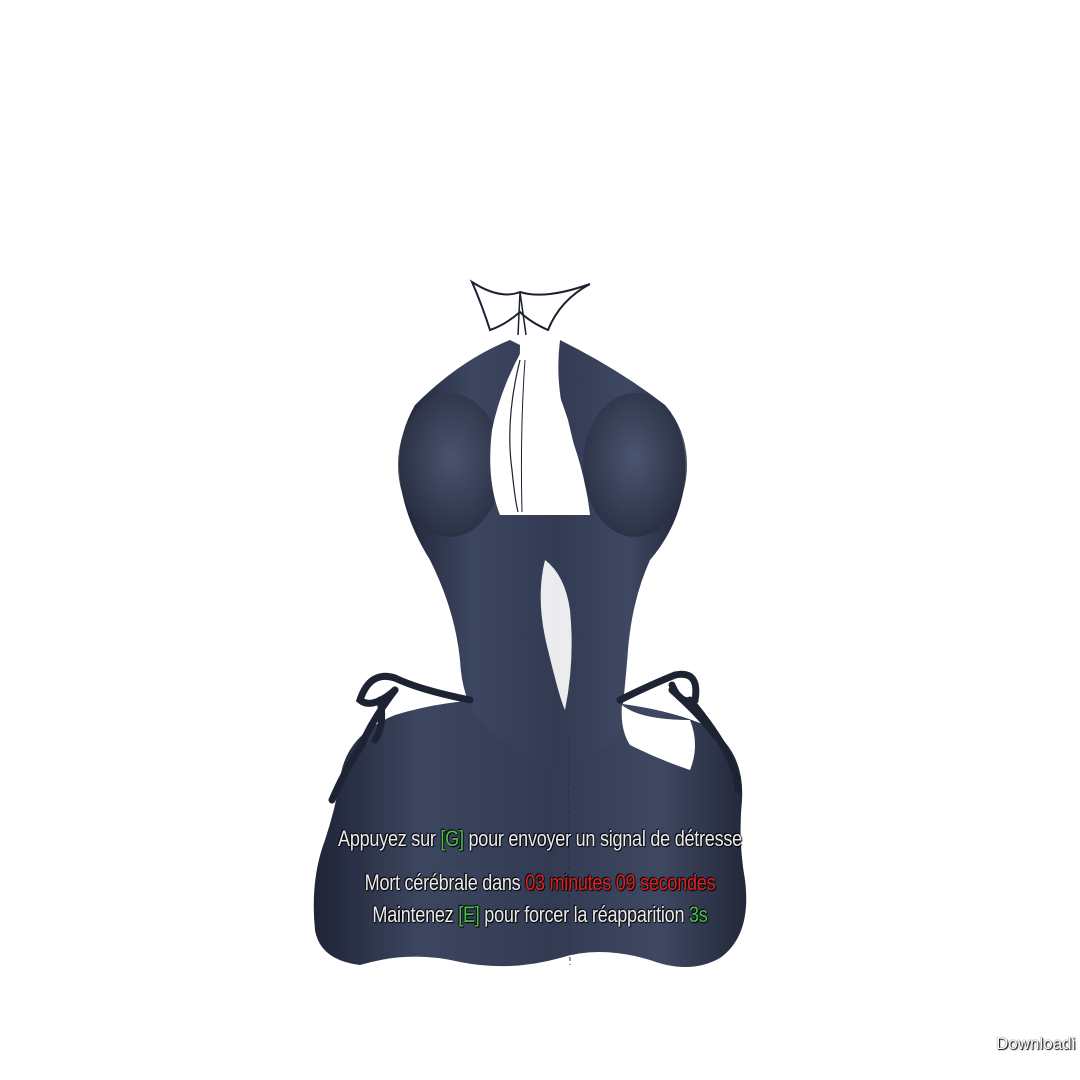  What do you see at coordinates (442, 882) in the screenshot?
I see `brain-death-prefix: Mort cérébrale dans` at bounding box center [442, 882].